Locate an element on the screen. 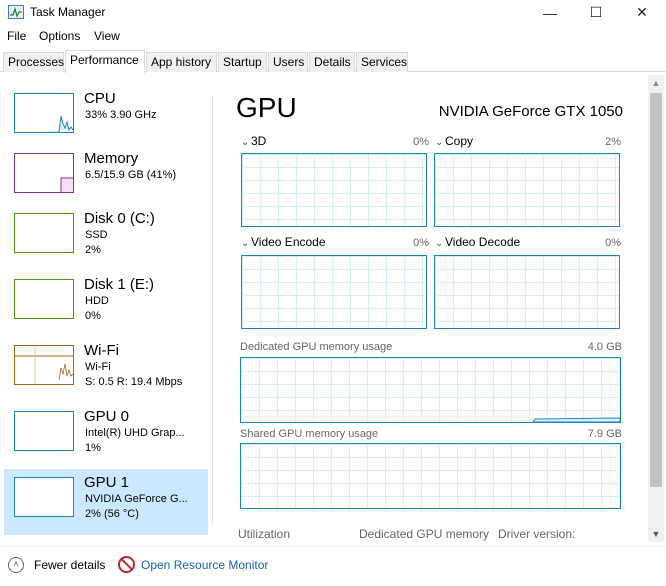 Image resolution: width=666 pixels, height=586 pixels. menu-options: Options is located at coordinates (59, 36).